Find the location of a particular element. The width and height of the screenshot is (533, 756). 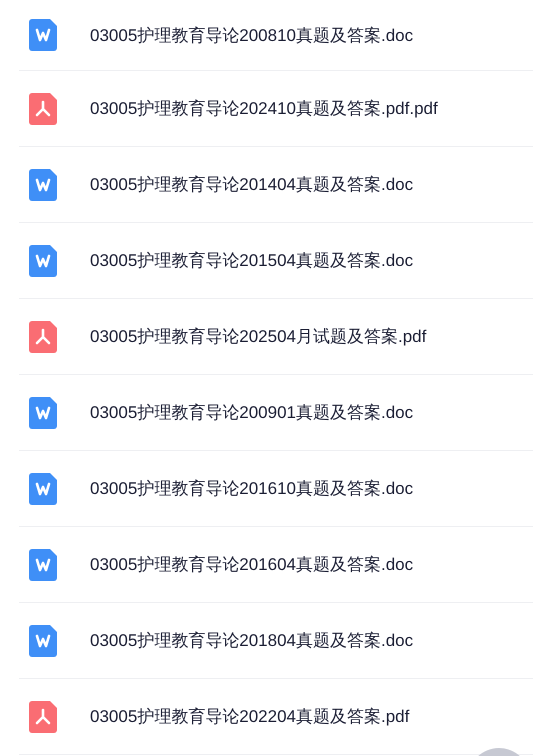

file-name: 03005护理教育导论200810真题及答案.doc is located at coordinates (252, 35).